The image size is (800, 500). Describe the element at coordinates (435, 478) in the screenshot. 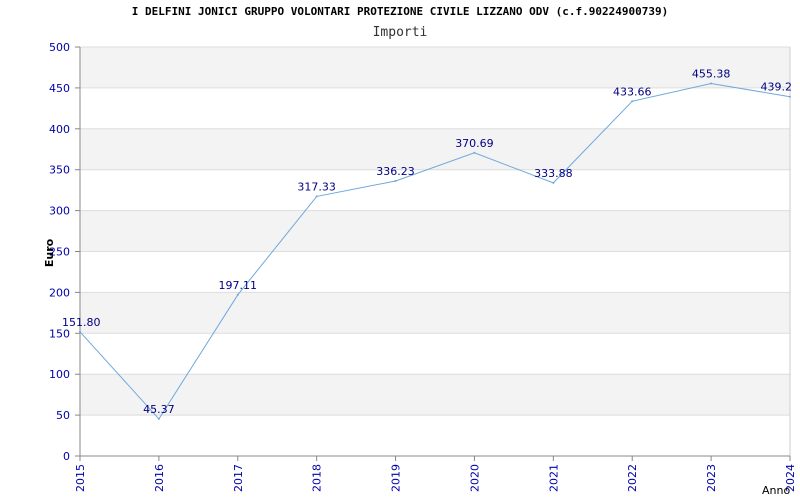

I see `x-tick-labels: 2015 2016 2017 2018 2019 2020 2021 2022 2023 2024` at that location.